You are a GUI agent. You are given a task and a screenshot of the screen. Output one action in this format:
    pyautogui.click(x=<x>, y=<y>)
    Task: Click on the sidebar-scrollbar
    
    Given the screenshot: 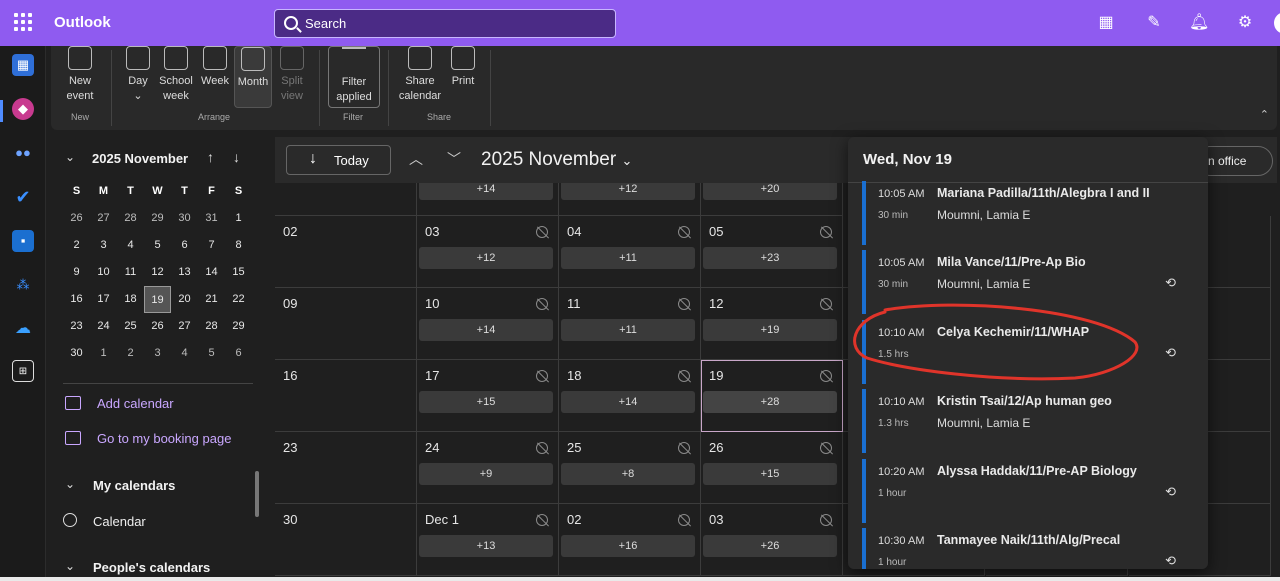 What is the action you would take?
    pyautogui.click(x=257, y=494)
    